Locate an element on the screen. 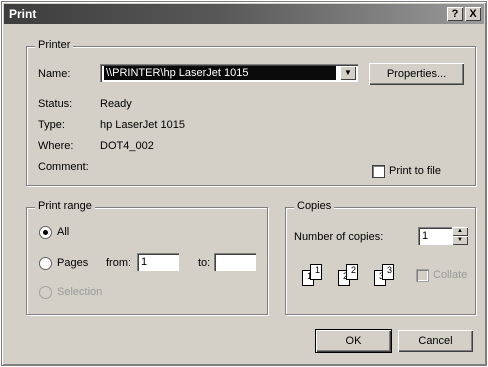 The image size is (488, 367). type-value: hp LaserJet 1015 is located at coordinates (143, 125).